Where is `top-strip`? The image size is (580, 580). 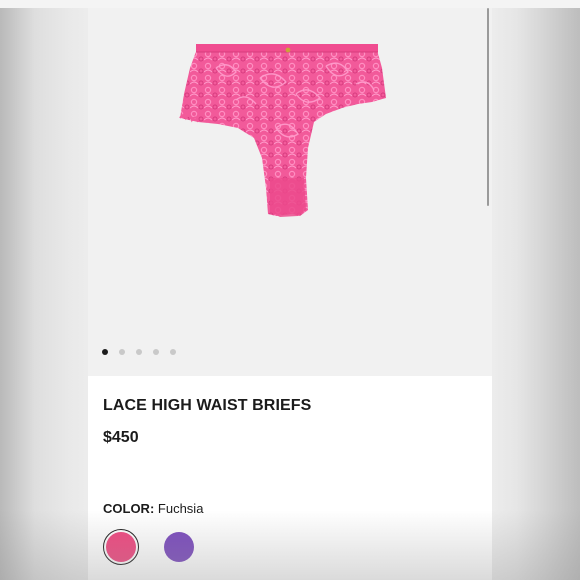
top-strip is located at coordinates (290, 4).